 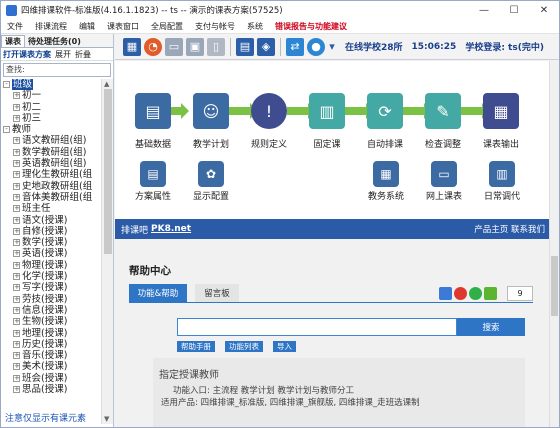 What do you see at coordinates (153, 111) in the screenshot?
I see `basic-data-button: ▤` at bounding box center [153, 111].